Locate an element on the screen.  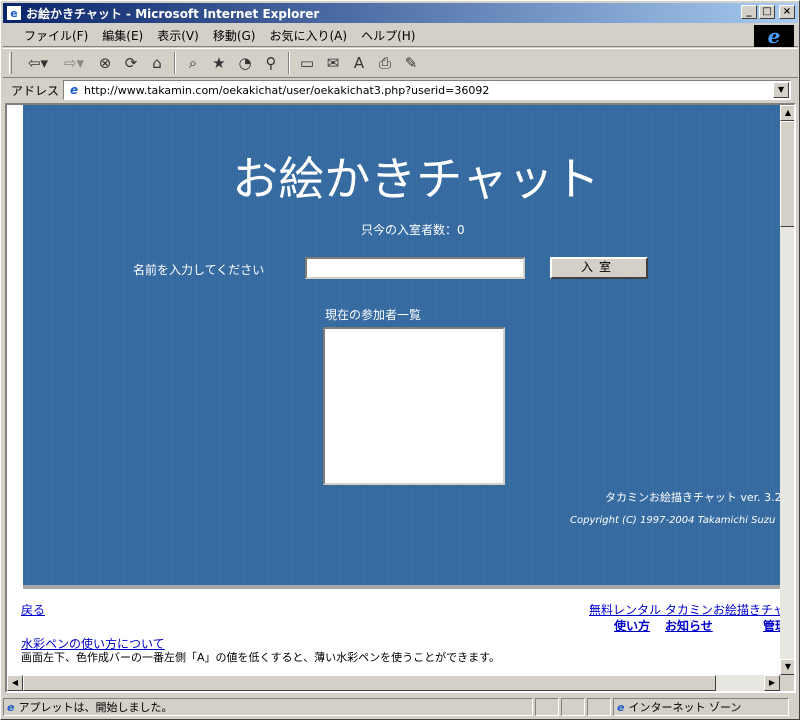
history-icon: ◔ is located at coordinates (245, 63).